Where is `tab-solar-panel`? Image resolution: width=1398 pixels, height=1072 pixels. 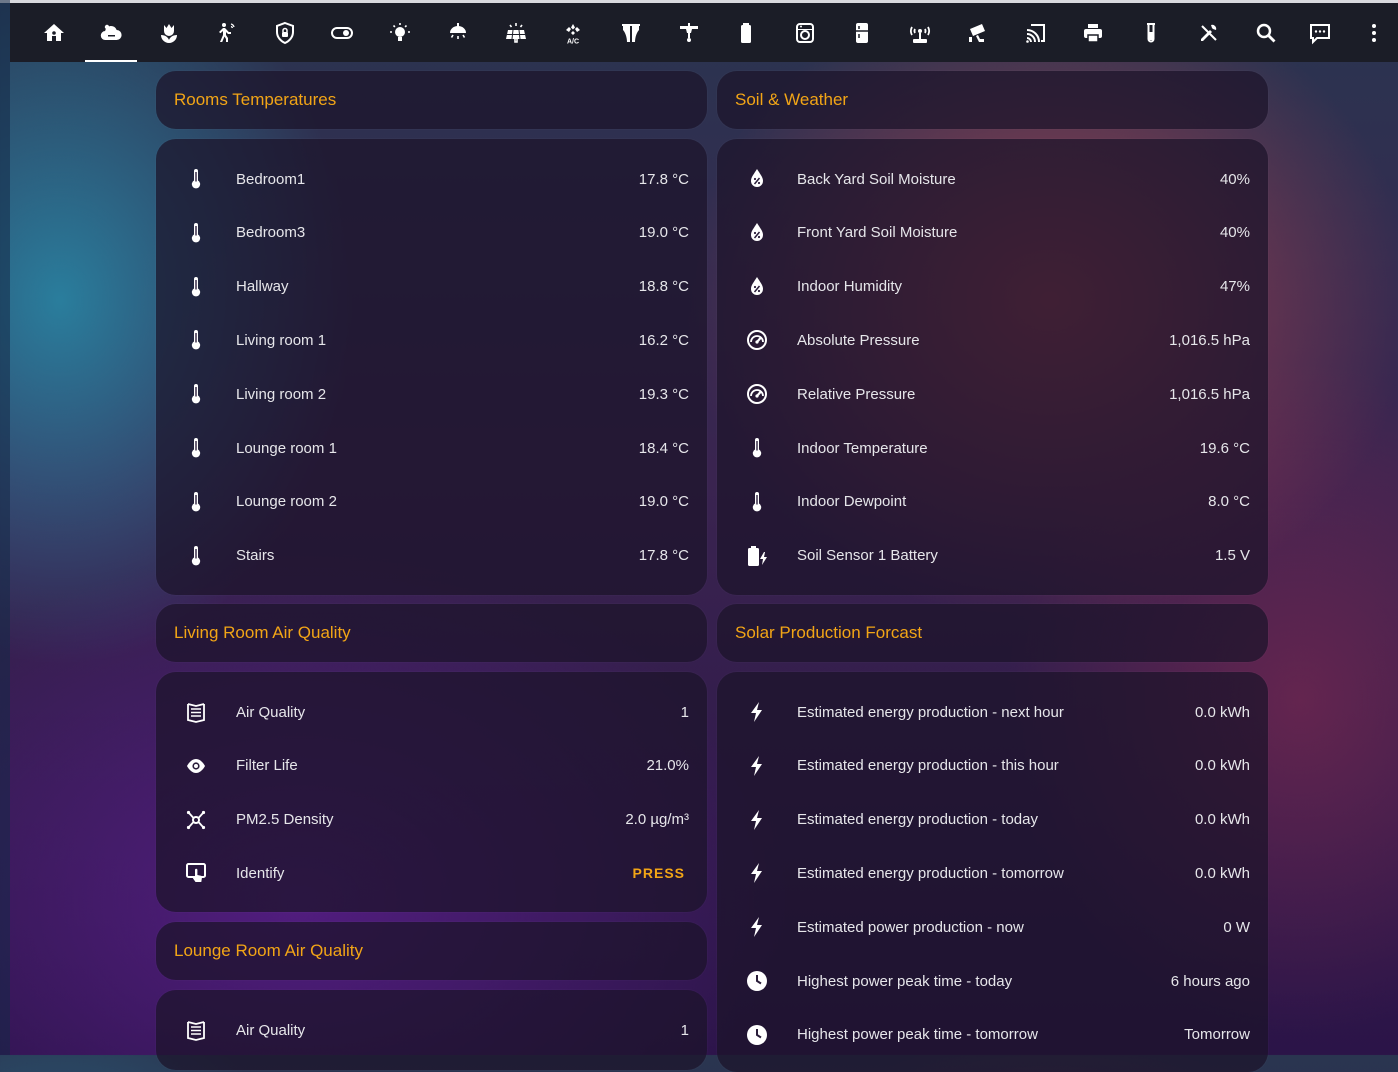 tab-solar-panel is located at coordinates (516, 32).